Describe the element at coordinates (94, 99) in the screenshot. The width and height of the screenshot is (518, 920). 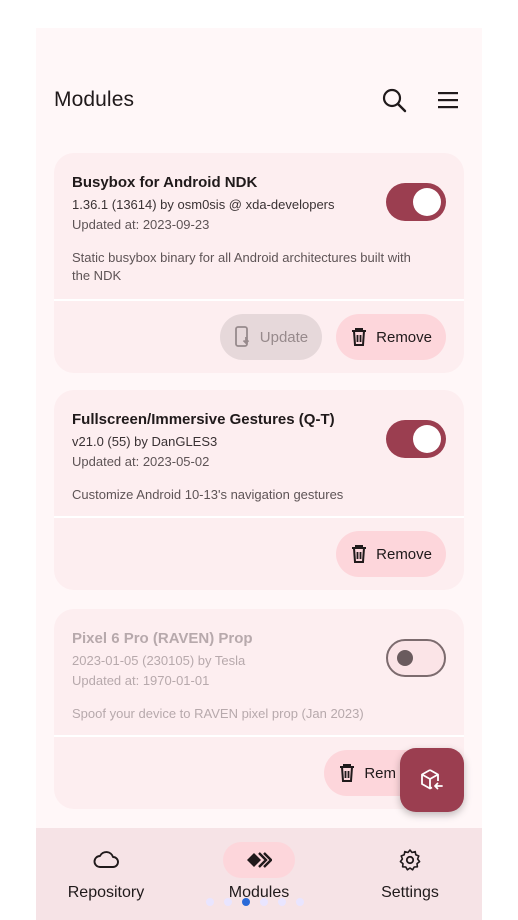
I see `page-title: Modules` at that location.